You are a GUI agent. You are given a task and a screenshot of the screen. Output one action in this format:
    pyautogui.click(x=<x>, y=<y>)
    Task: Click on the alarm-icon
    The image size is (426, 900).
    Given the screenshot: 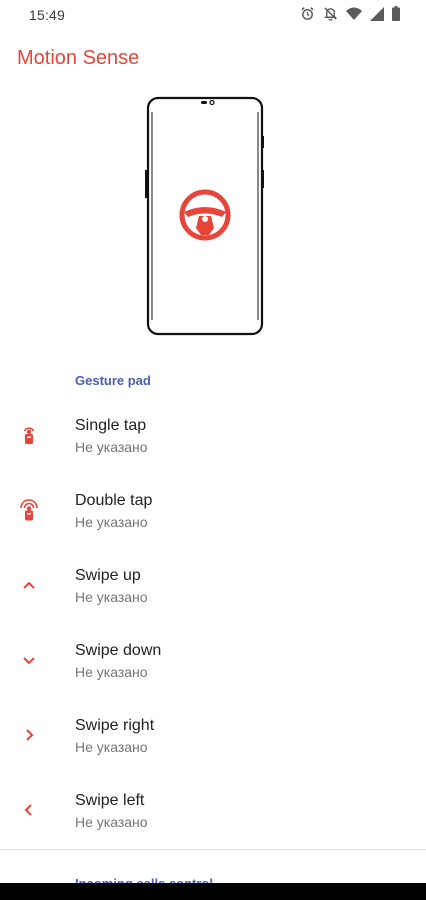 What is the action you would take?
    pyautogui.click(x=307, y=13)
    